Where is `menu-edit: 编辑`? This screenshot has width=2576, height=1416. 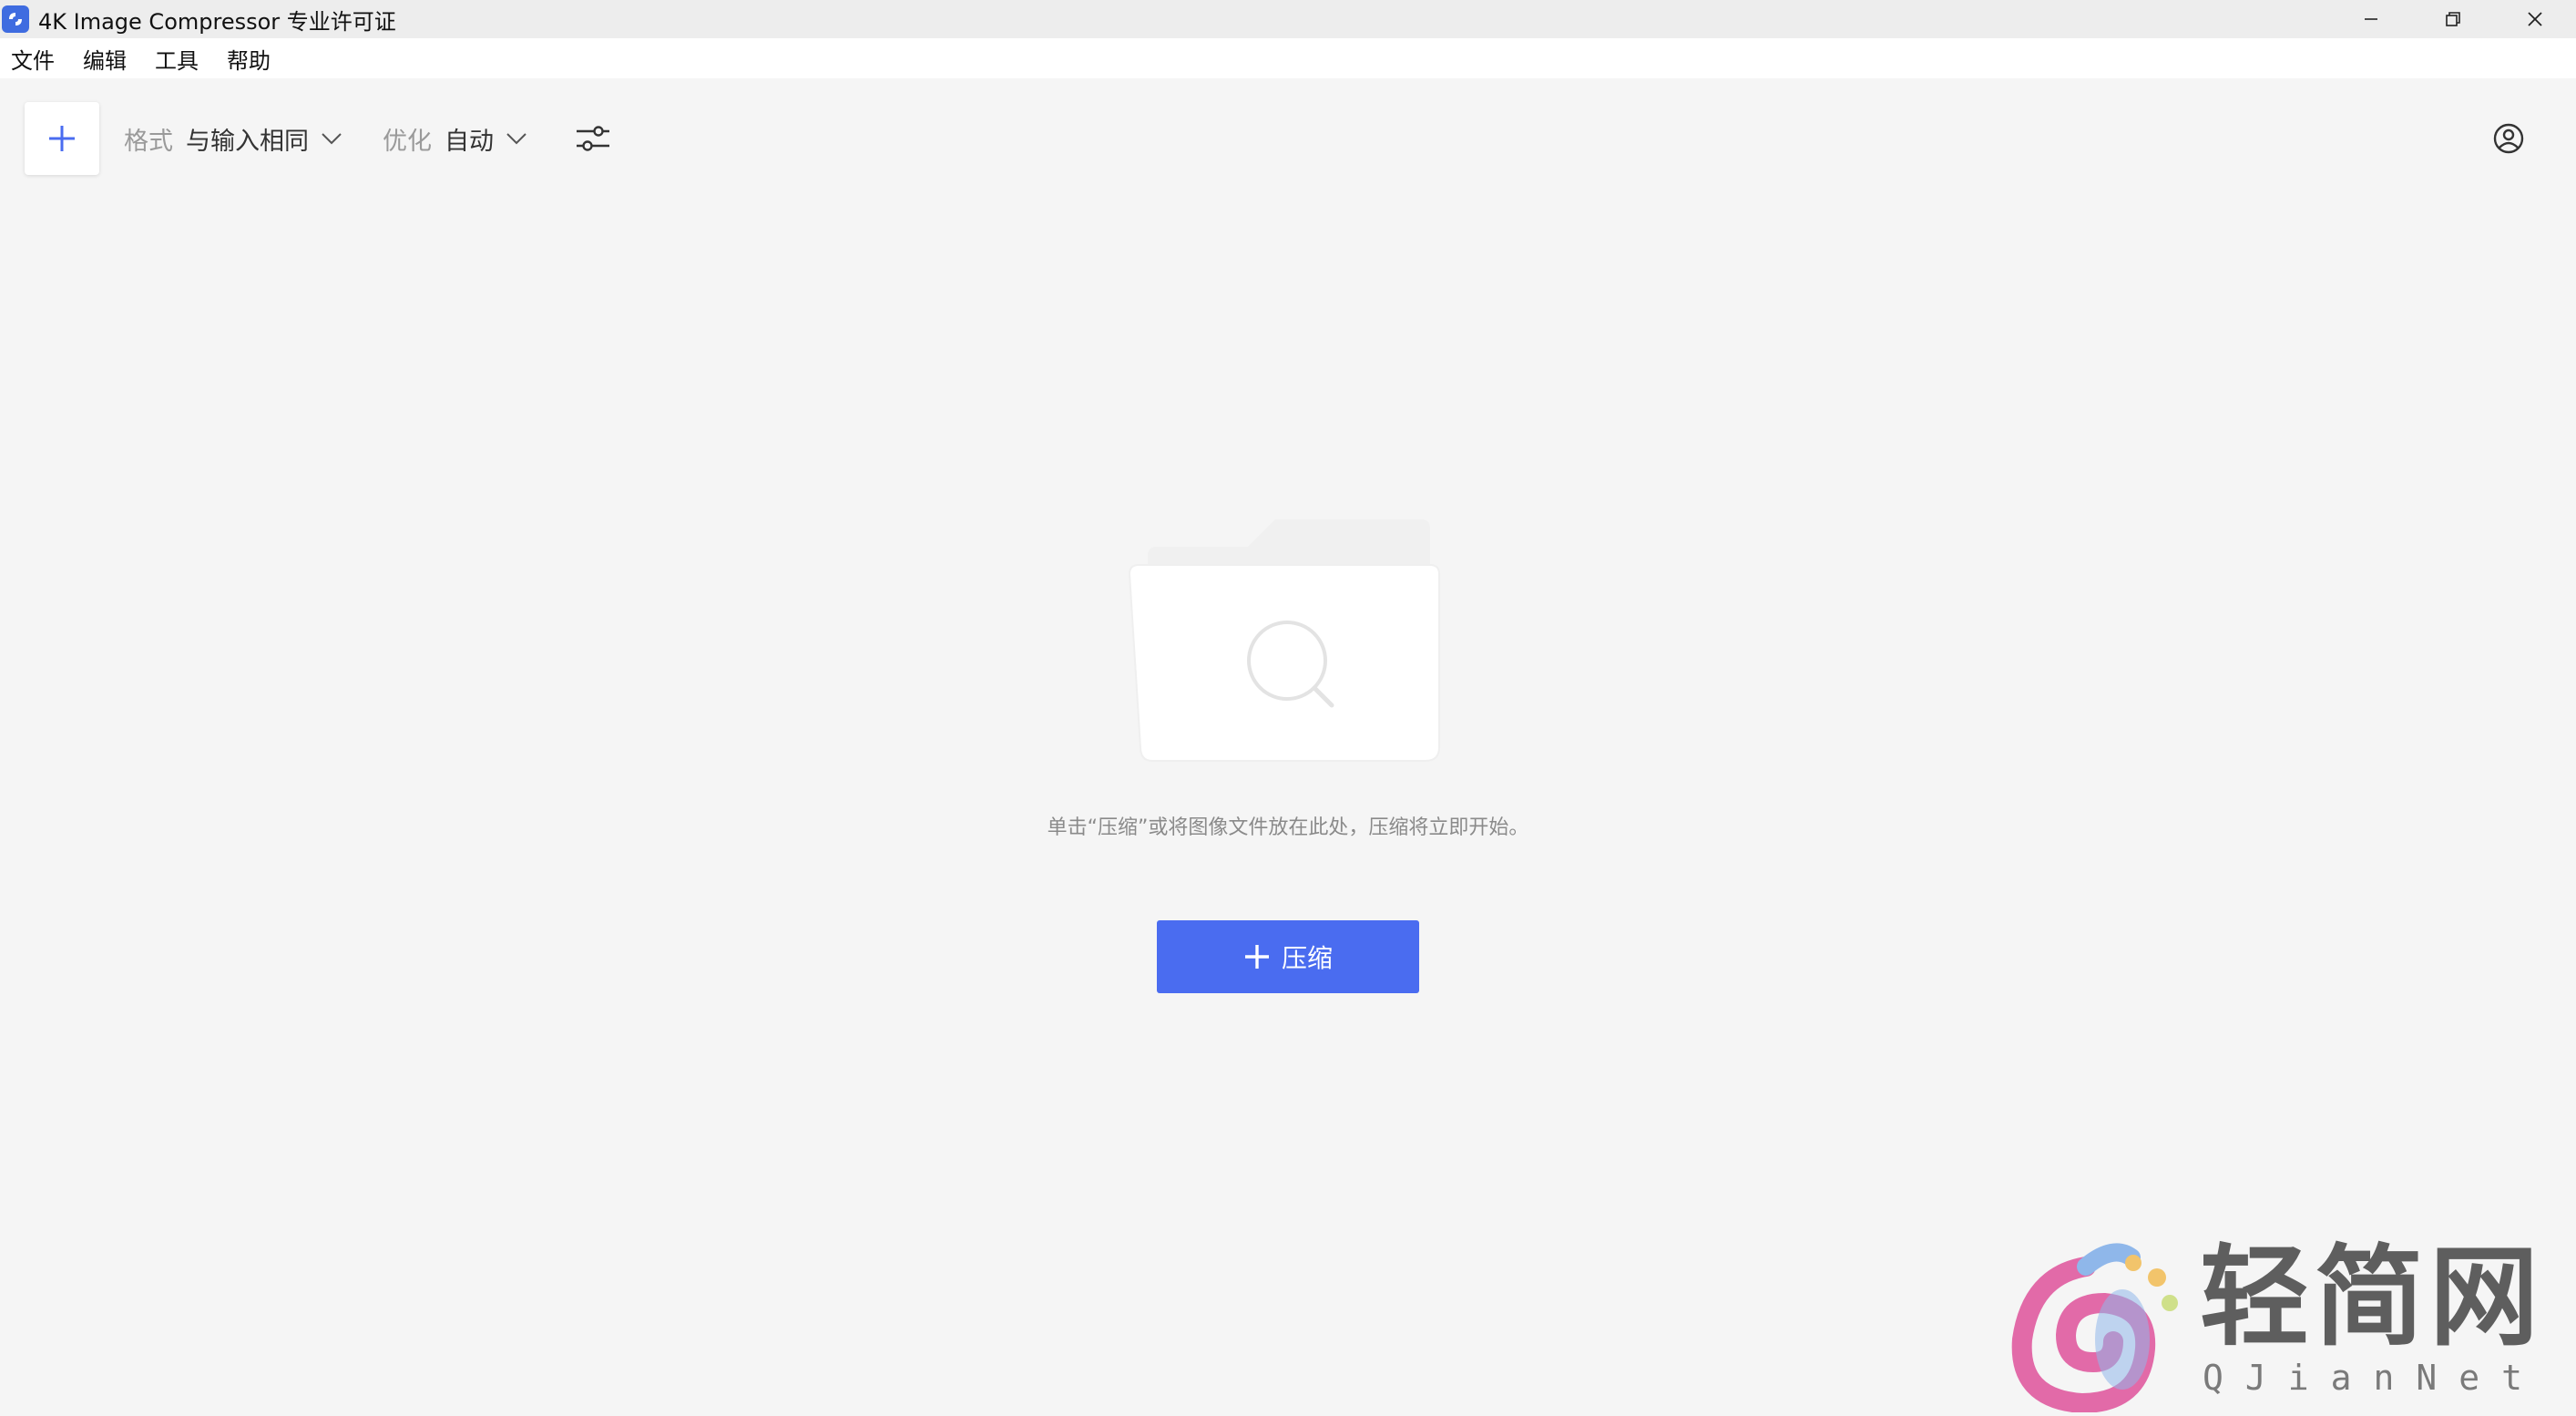 menu-edit: 编辑 is located at coordinates (105, 59).